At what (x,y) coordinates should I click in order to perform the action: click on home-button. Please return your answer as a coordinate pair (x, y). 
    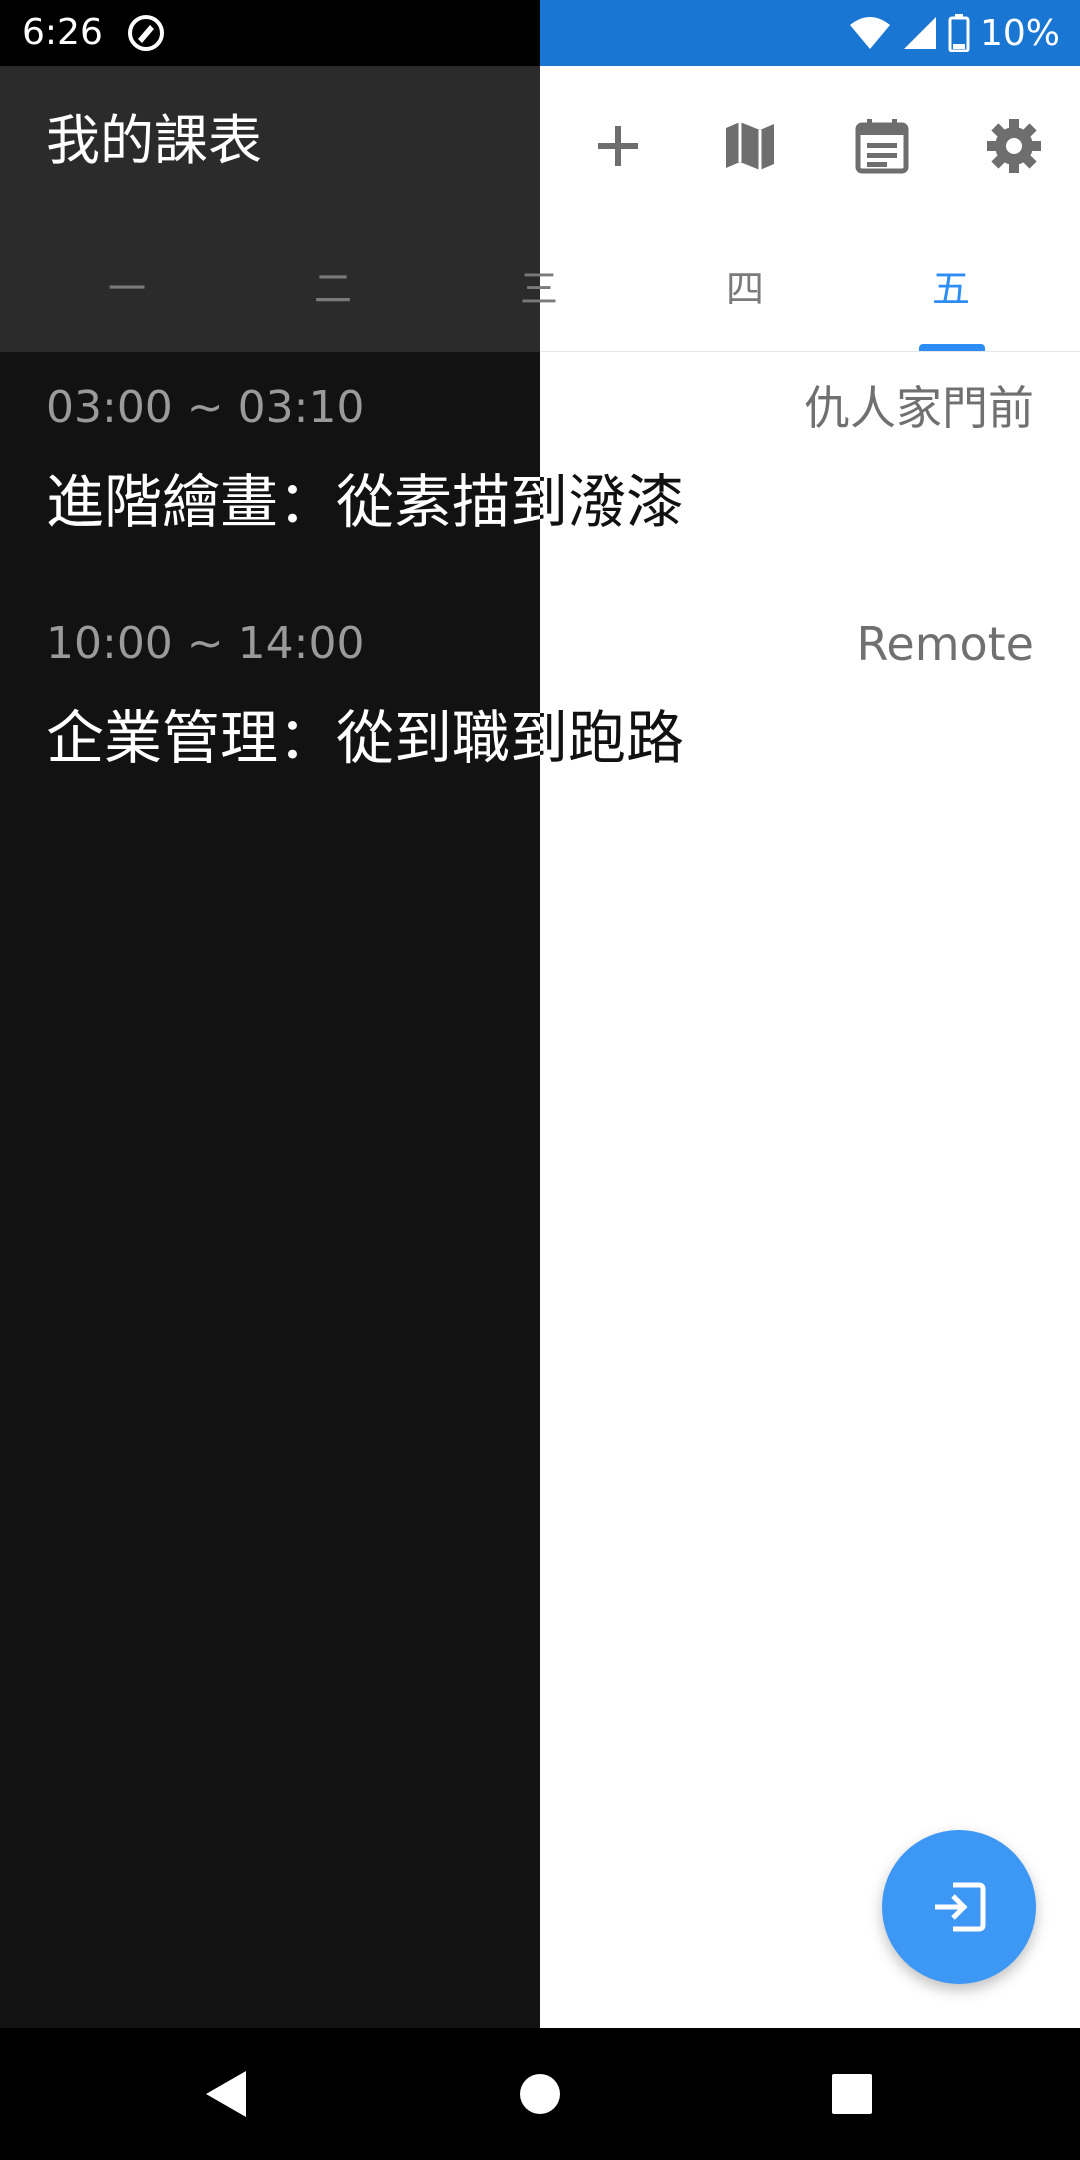
    Looking at the image, I should click on (540, 2094).